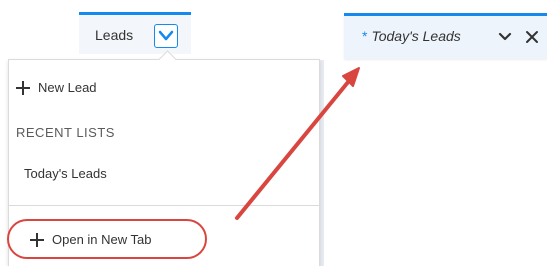  Describe the element at coordinates (532, 37) in the screenshot. I see `close-icon` at that location.